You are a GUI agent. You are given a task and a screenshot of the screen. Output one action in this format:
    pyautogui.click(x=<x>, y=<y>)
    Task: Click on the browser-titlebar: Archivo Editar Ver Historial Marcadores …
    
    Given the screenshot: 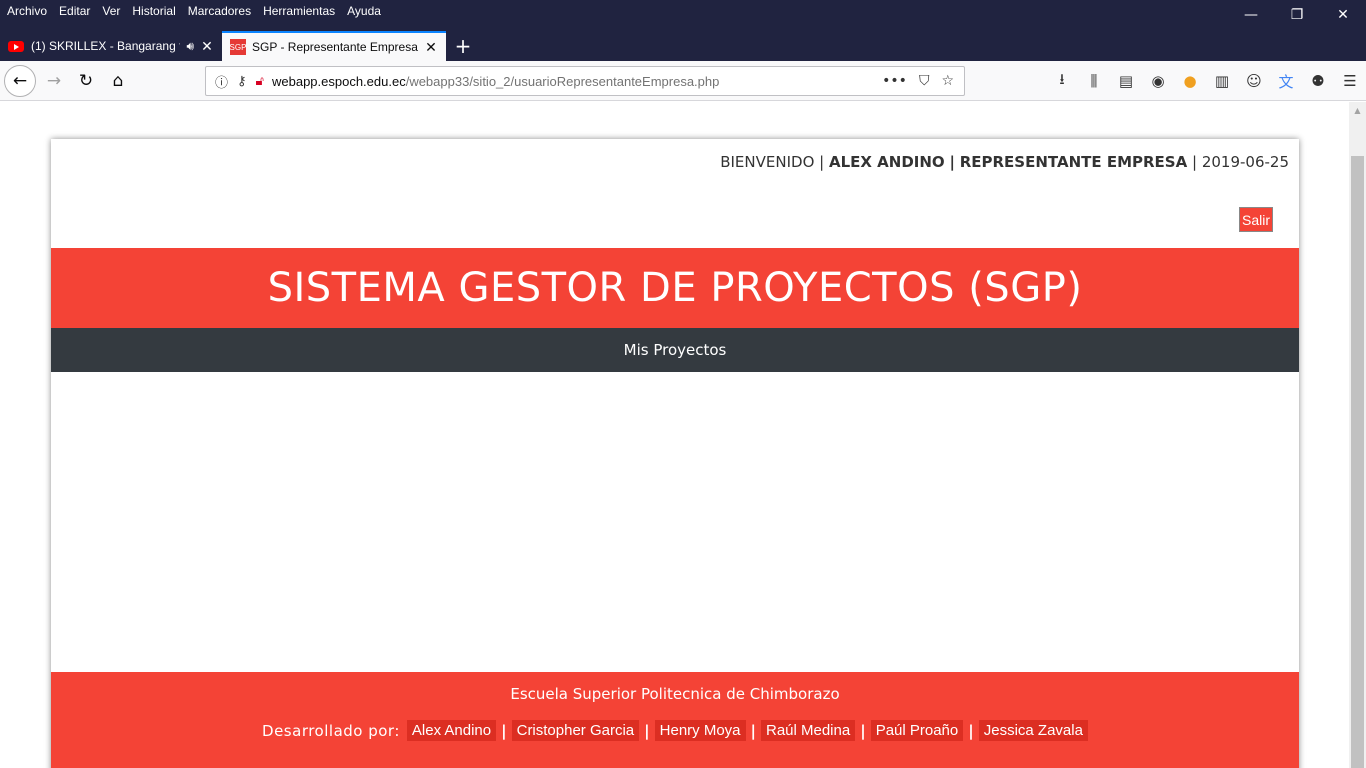 What is the action you would take?
    pyautogui.click(x=683, y=30)
    